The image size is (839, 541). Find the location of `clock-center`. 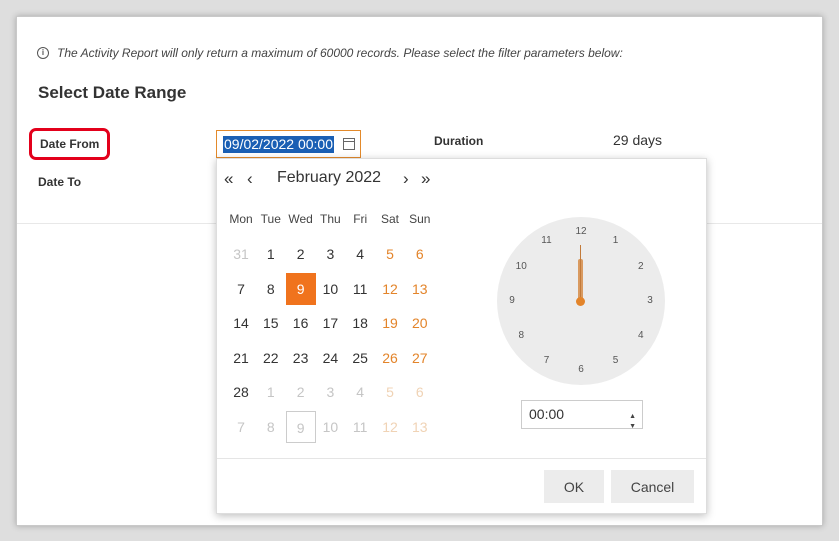

clock-center is located at coordinates (580, 301).